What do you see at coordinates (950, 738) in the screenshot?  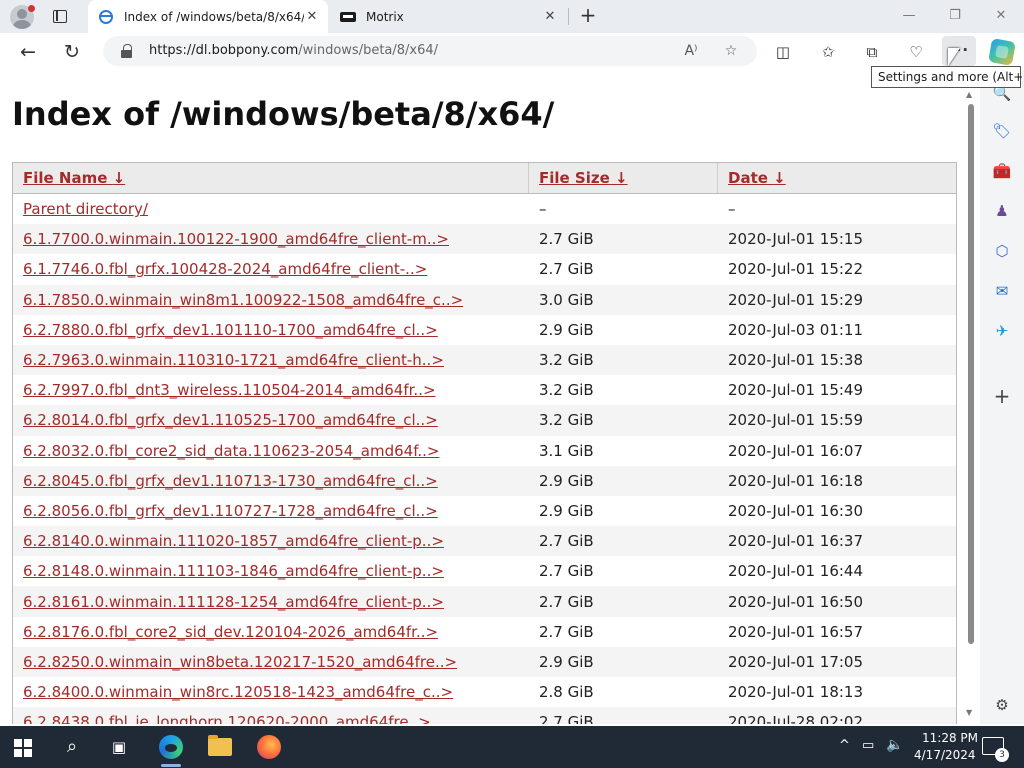 I see `clock-time: 11:28 PM` at bounding box center [950, 738].